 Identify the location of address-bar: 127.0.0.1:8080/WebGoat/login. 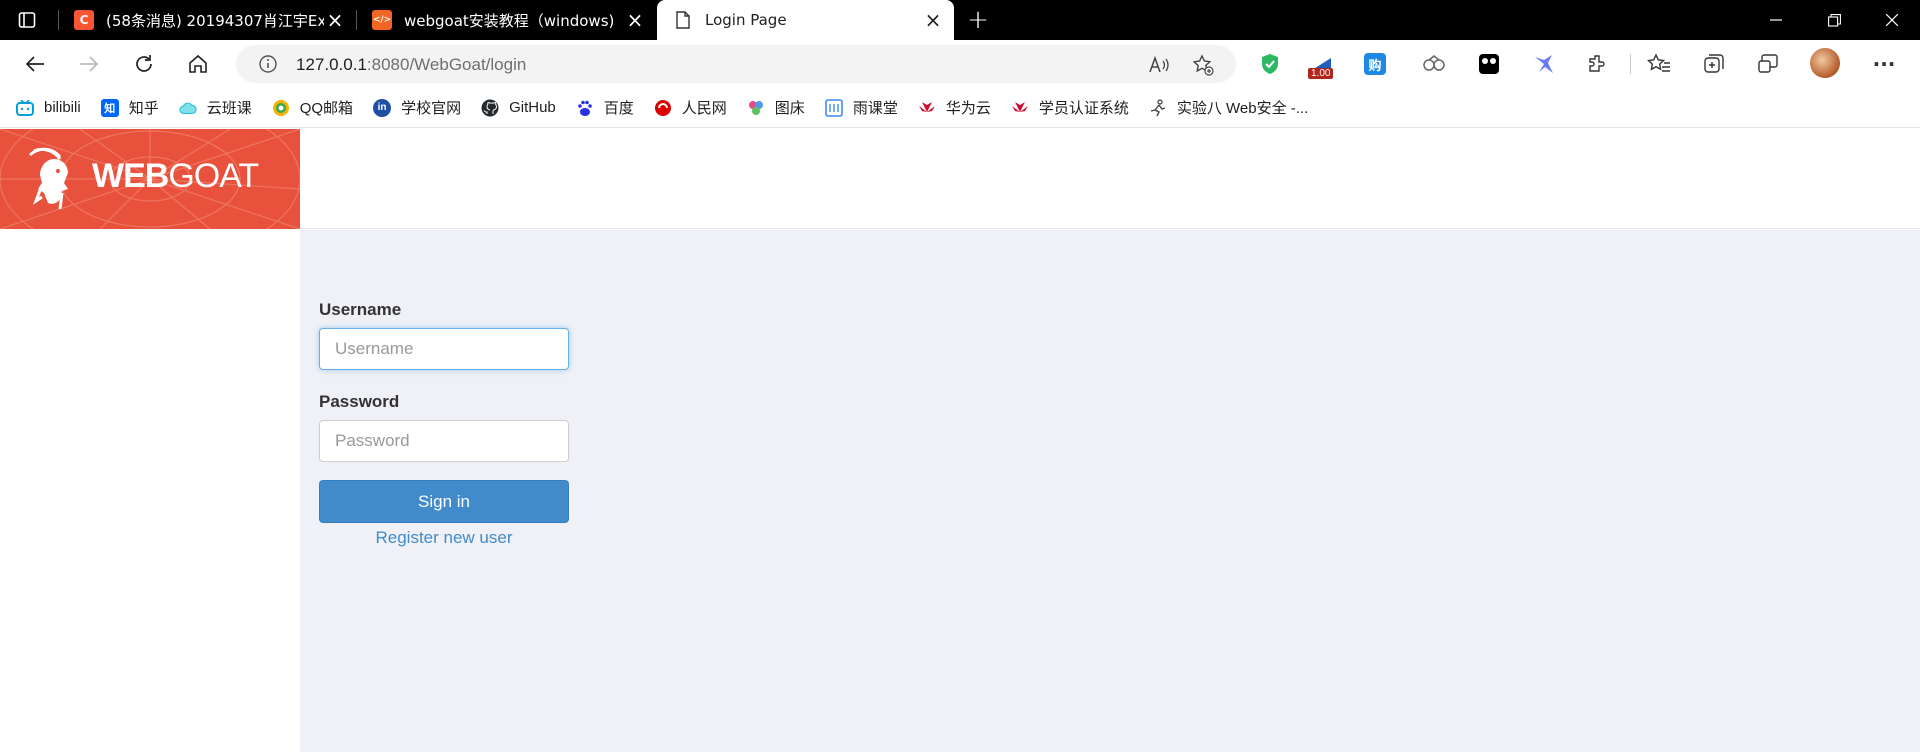
(736, 64).